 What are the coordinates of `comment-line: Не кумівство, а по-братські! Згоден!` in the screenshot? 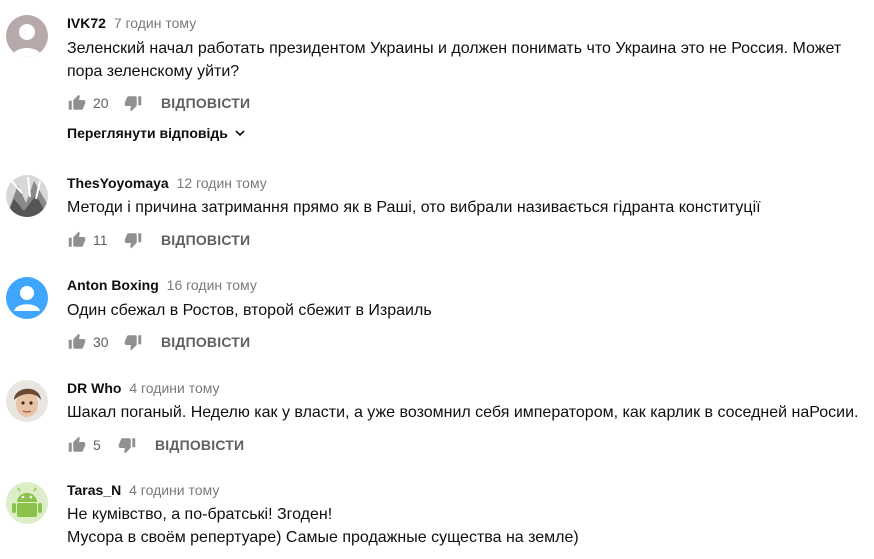 It's located at (200, 514).